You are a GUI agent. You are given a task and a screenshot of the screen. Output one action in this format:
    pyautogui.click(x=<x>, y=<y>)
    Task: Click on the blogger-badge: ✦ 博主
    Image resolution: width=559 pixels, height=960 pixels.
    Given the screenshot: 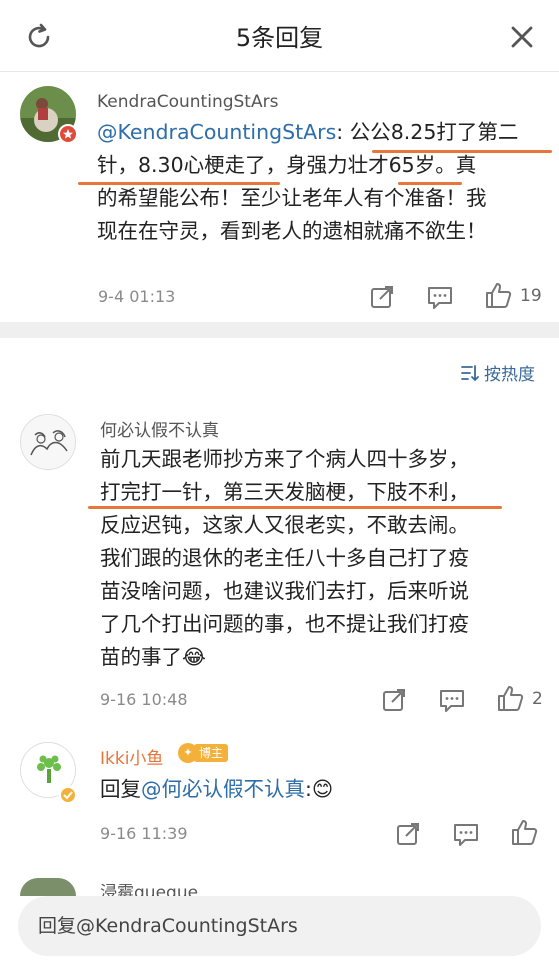 What is the action you would take?
    pyautogui.click(x=203, y=753)
    